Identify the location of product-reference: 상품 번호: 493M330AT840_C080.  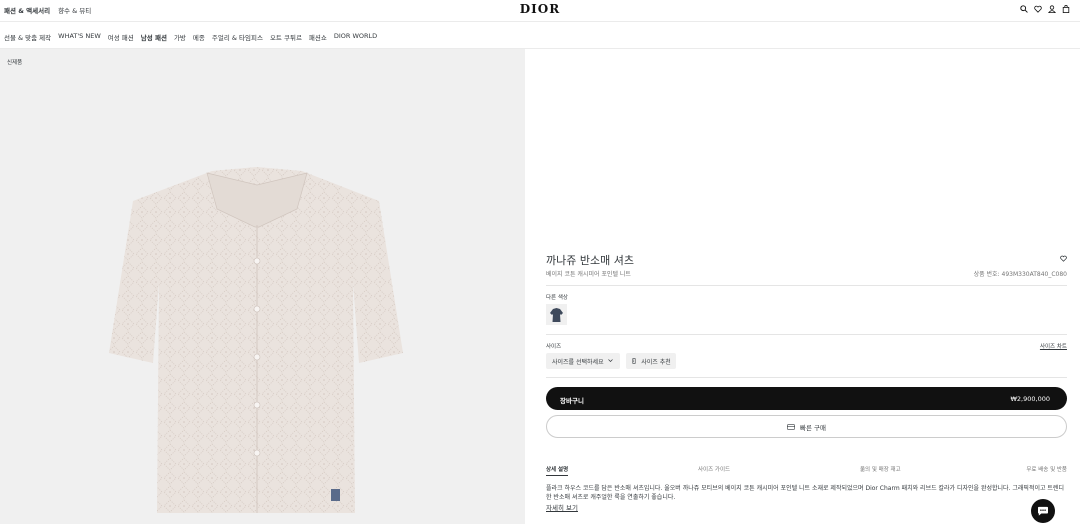
(1020, 274).